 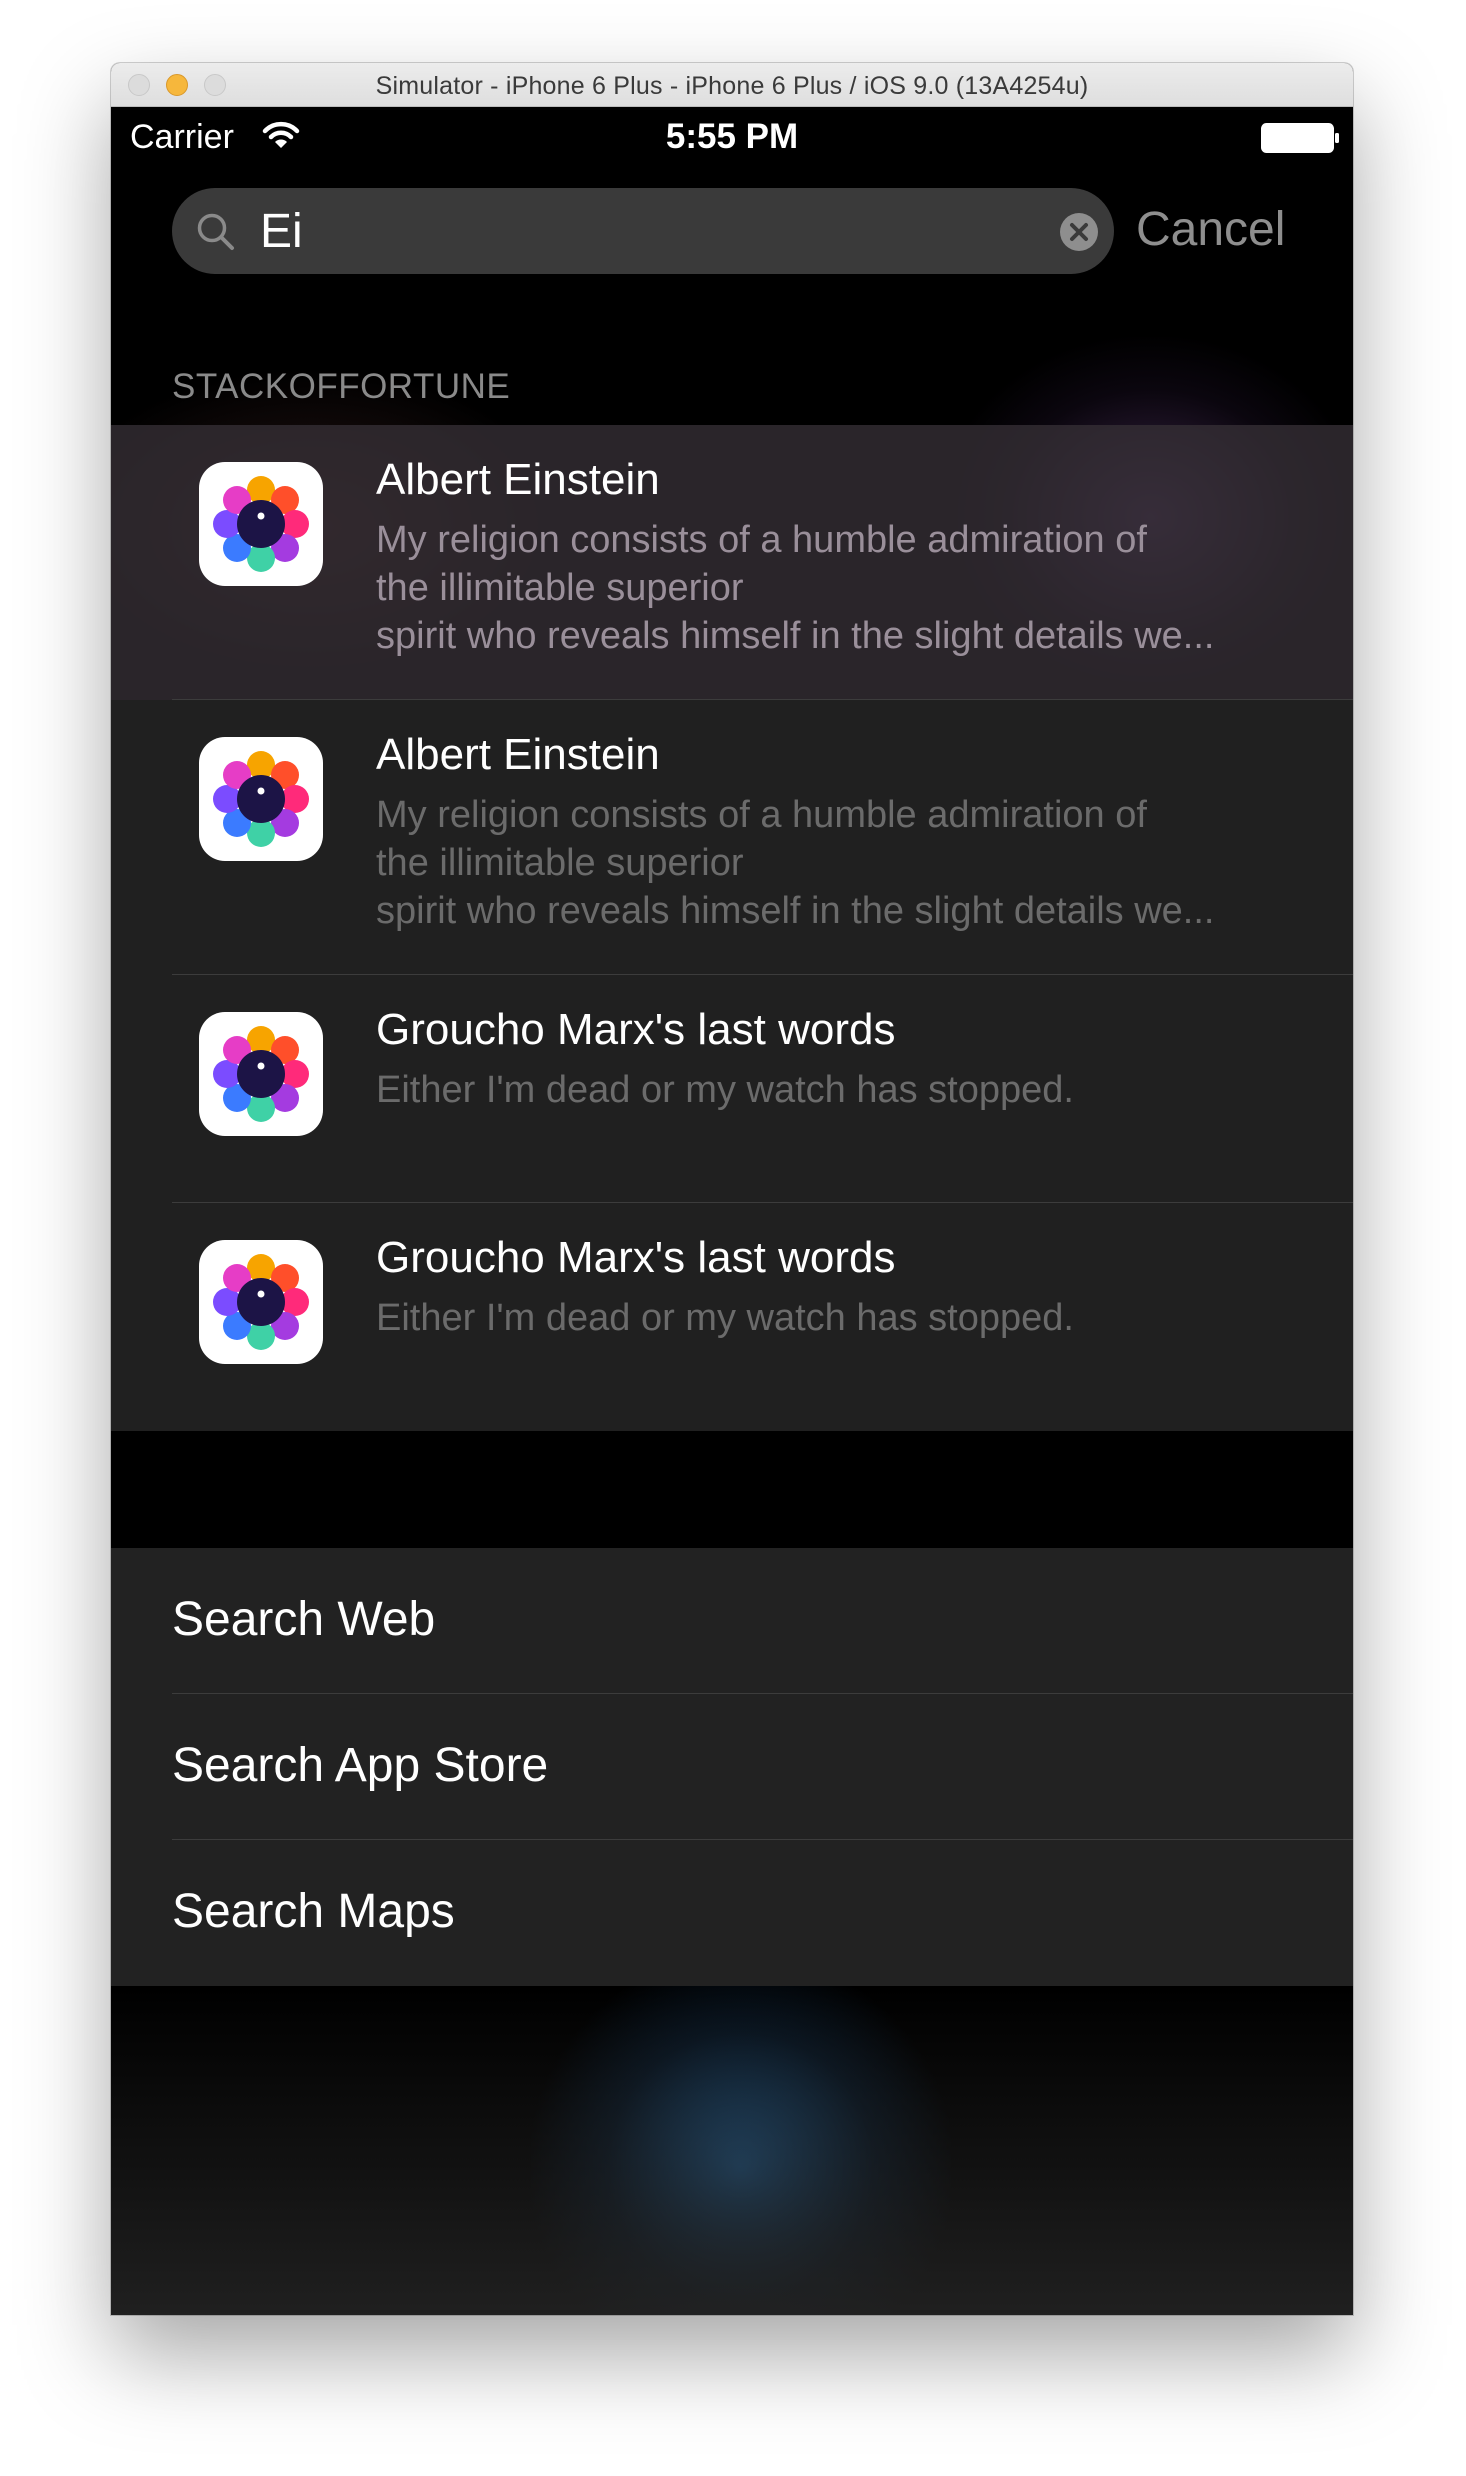 I want to click on cancel-button: Cancel, so click(x=1210, y=229).